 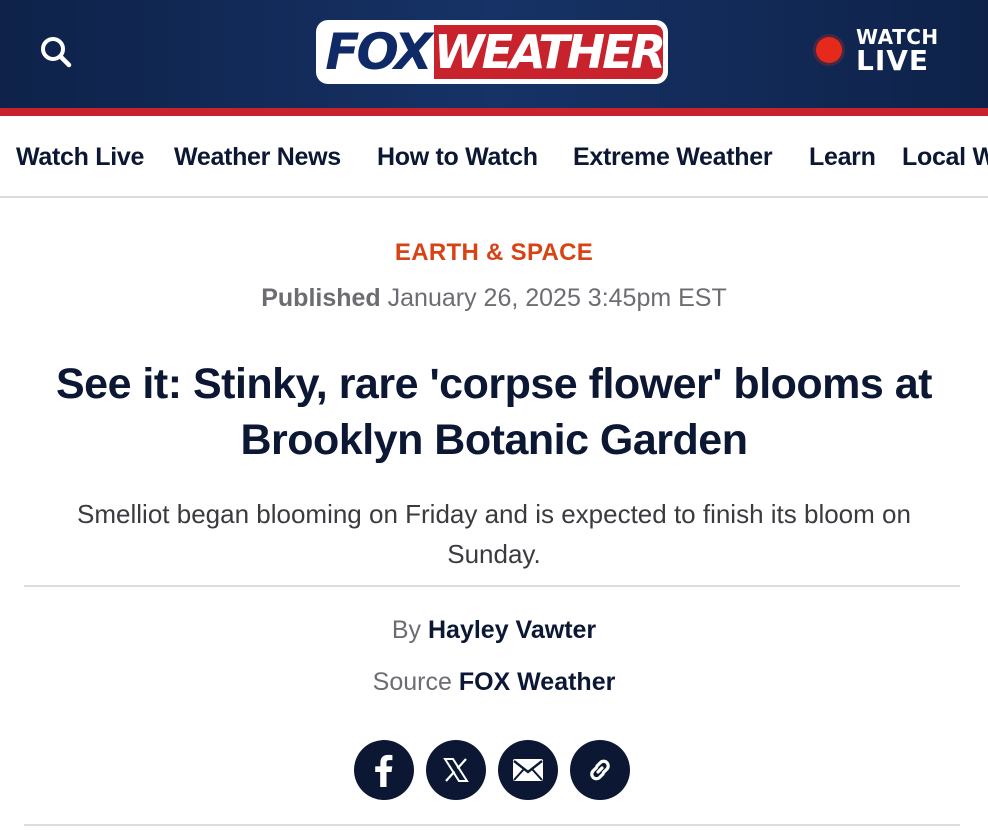 I want to click on published-label: Published, so click(x=321, y=298).